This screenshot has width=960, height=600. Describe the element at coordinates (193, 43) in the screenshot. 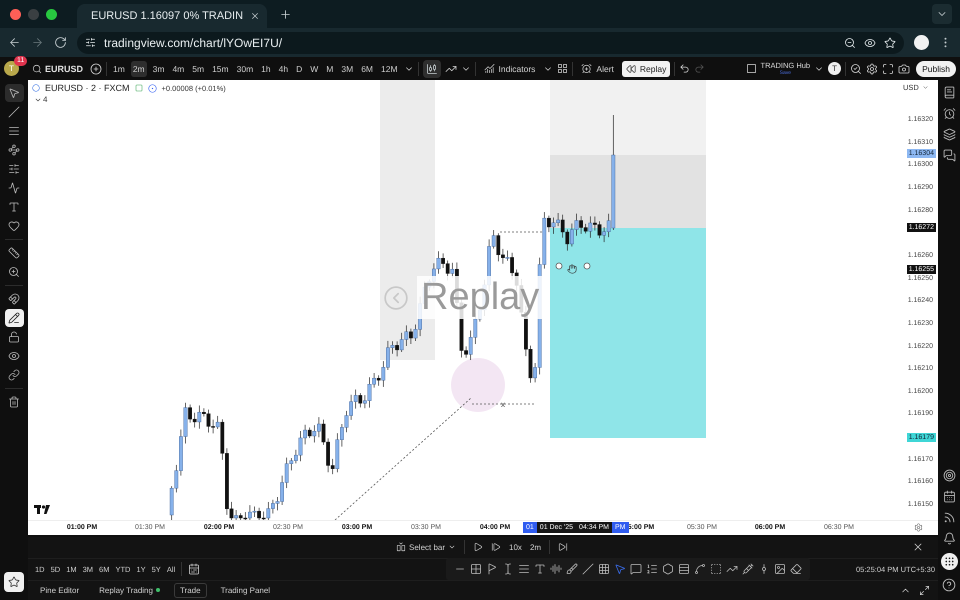

I see `url-text: tradingview.com/chart/lYOwEI7U/` at that location.